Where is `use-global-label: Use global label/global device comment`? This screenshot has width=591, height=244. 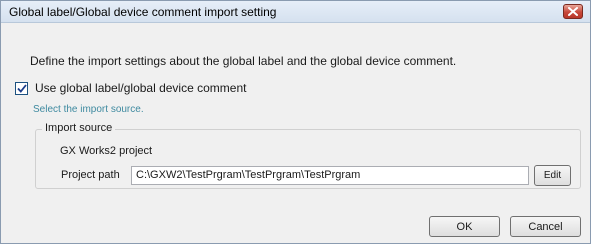
use-global-label: Use global label/global device comment is located at coordinates (141, 88).